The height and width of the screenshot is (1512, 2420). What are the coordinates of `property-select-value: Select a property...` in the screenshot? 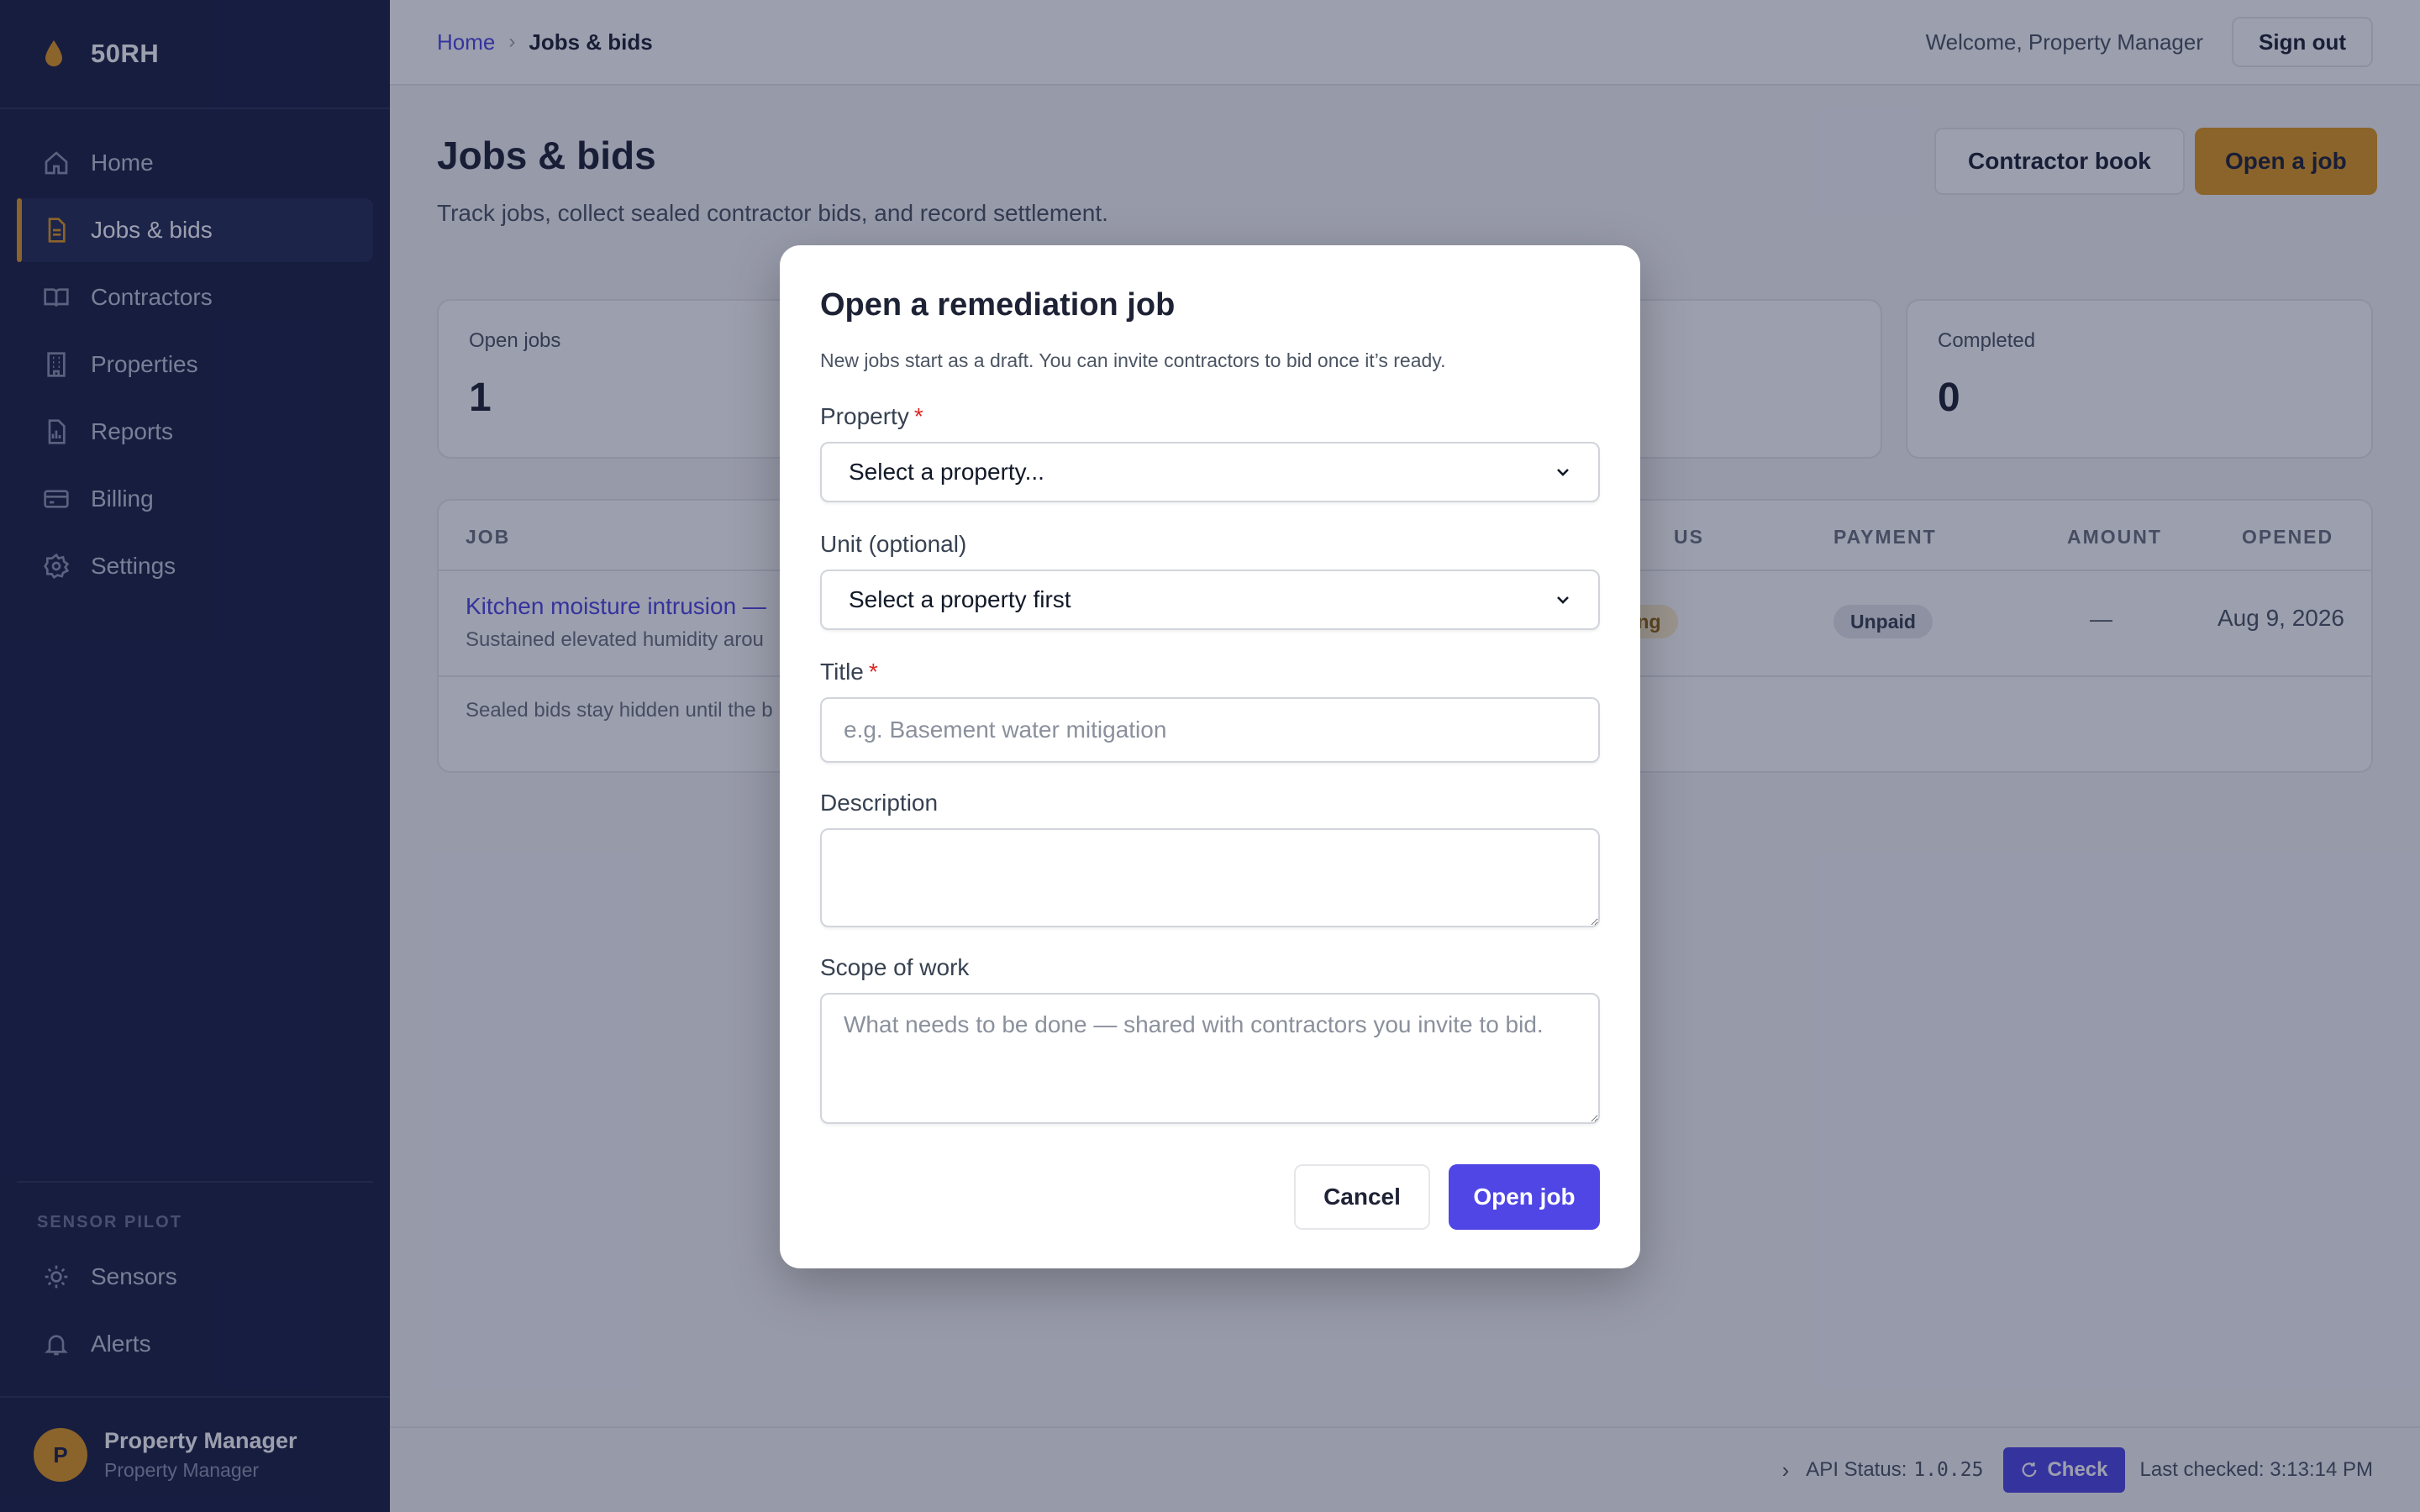 It's located at (946, 472).